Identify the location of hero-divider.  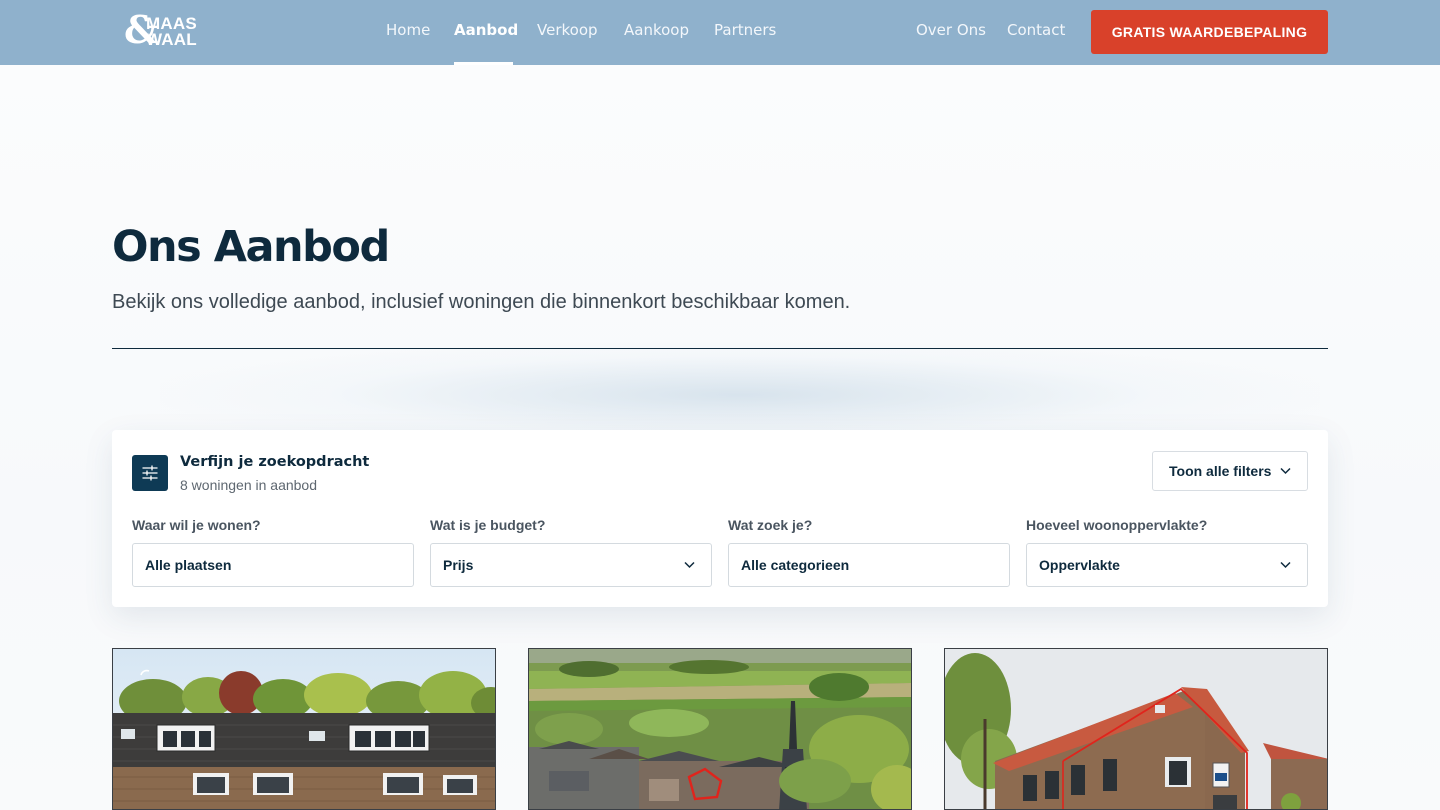
(720, 348).